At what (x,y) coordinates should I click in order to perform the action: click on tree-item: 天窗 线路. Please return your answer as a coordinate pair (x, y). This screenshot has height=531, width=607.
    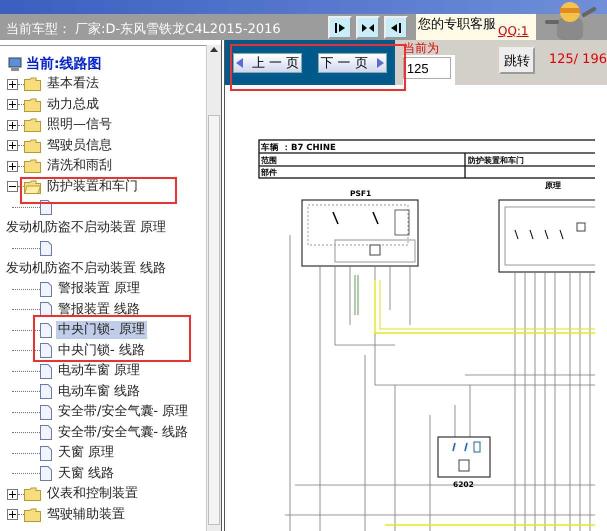
    Looking at the image, I should click on (86, 473).